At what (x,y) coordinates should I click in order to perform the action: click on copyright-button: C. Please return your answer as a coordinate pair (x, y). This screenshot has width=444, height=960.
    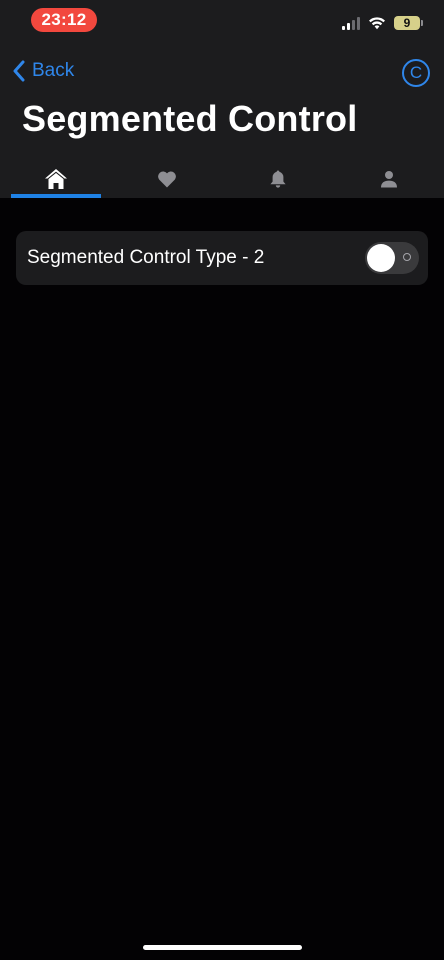
    Looking at the image, I should click on (416, 73).